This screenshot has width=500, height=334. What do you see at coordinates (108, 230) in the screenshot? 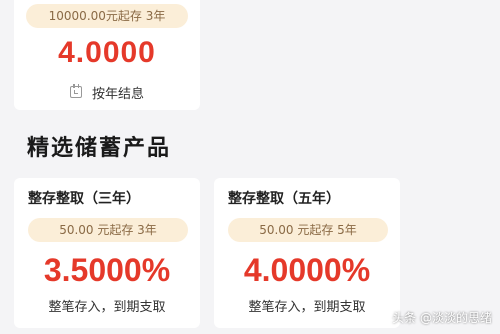
I see `min-deposit-badge: 50.00 元起存 3年` at bounding box center [108, 230].